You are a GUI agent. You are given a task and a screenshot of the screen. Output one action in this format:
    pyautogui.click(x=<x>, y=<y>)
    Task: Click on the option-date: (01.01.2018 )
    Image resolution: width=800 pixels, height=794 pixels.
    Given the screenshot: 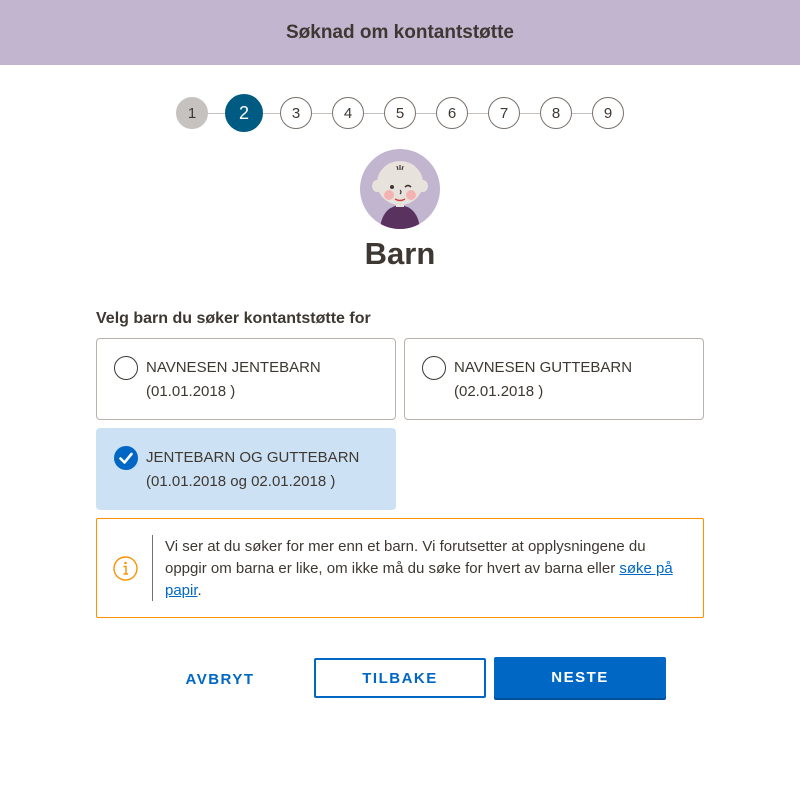 What is the action you would take?
    pyautogui.click(x=191, y=391)
    